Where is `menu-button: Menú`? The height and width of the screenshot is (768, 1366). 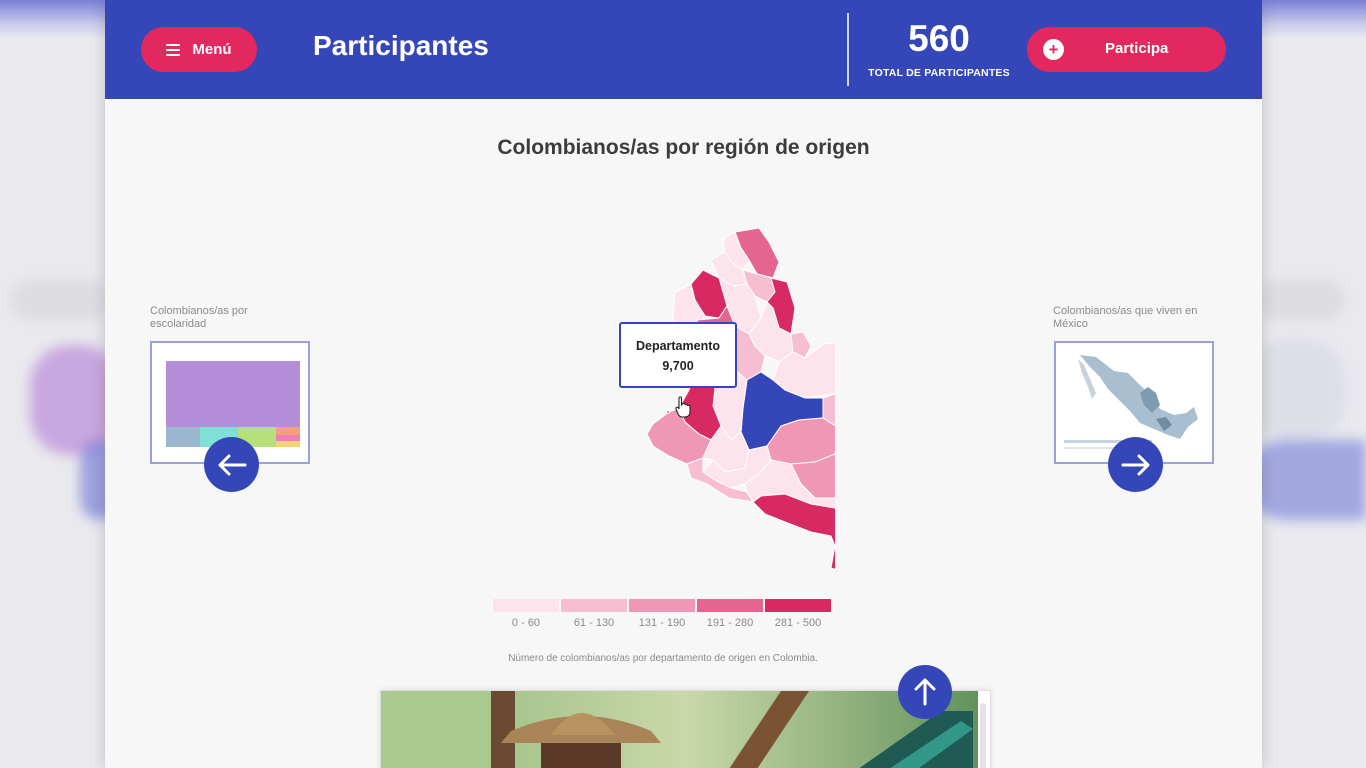 menu-button: Menú is located at coordinates (199, 49).